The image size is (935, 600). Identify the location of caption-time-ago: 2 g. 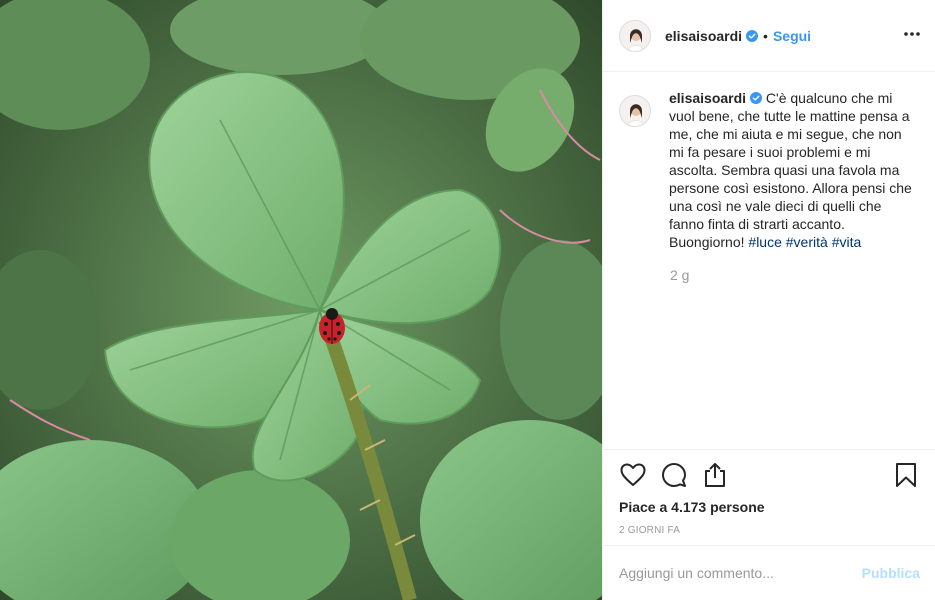
(795, 275).